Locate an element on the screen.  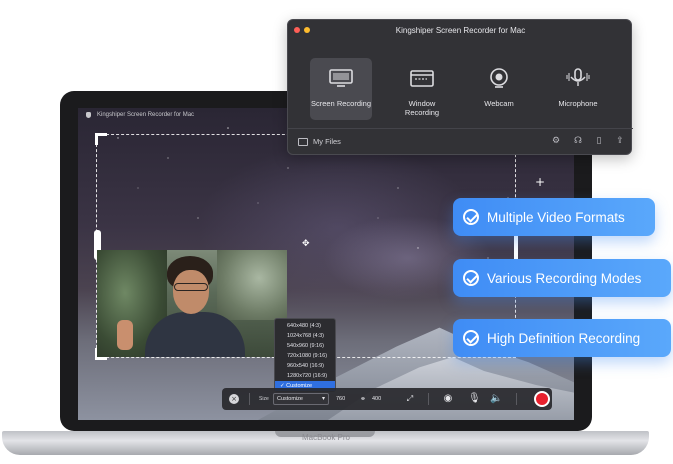
chevron-down-icon: ▾ is located at coordinates (323, 399).